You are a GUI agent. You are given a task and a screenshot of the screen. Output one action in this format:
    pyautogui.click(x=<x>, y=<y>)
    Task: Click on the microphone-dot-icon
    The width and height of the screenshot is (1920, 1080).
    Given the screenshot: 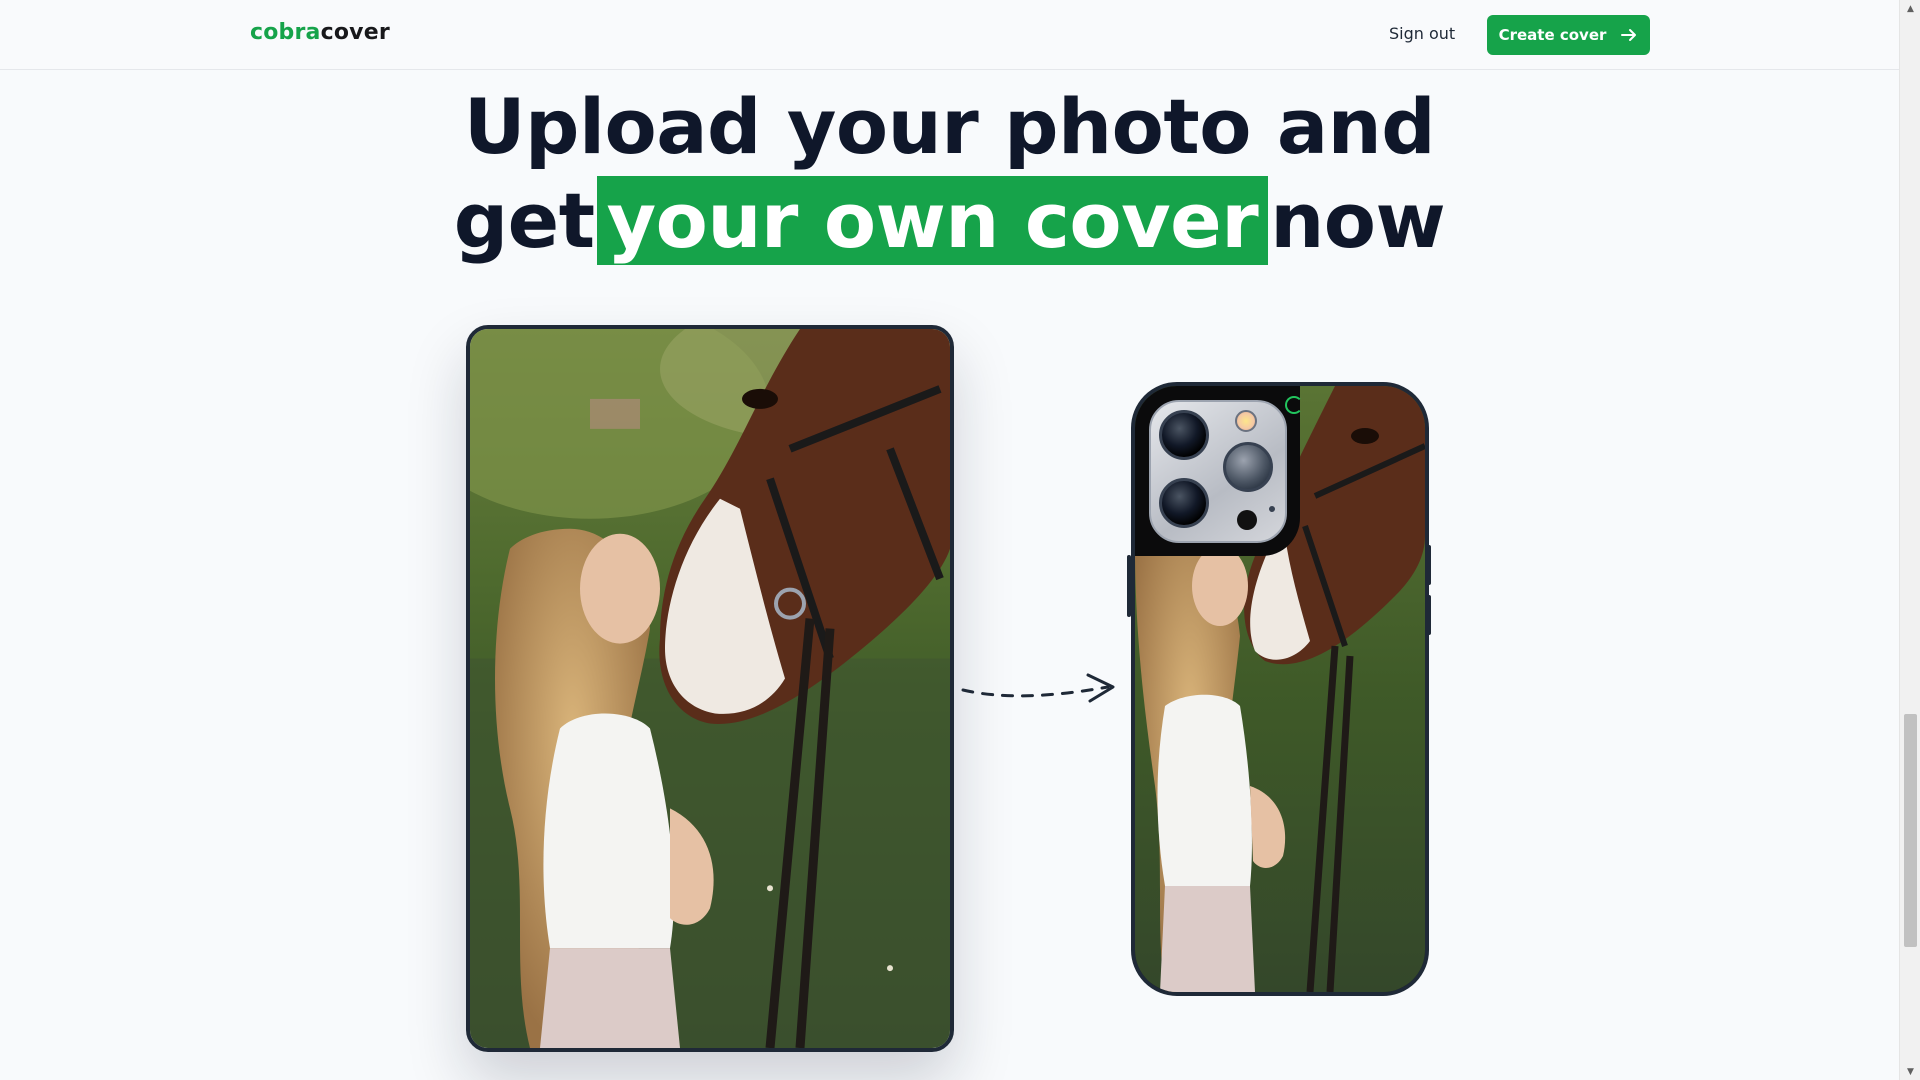 What is the action you would take?
    pyautogui.click(x=1272, y=509)
    